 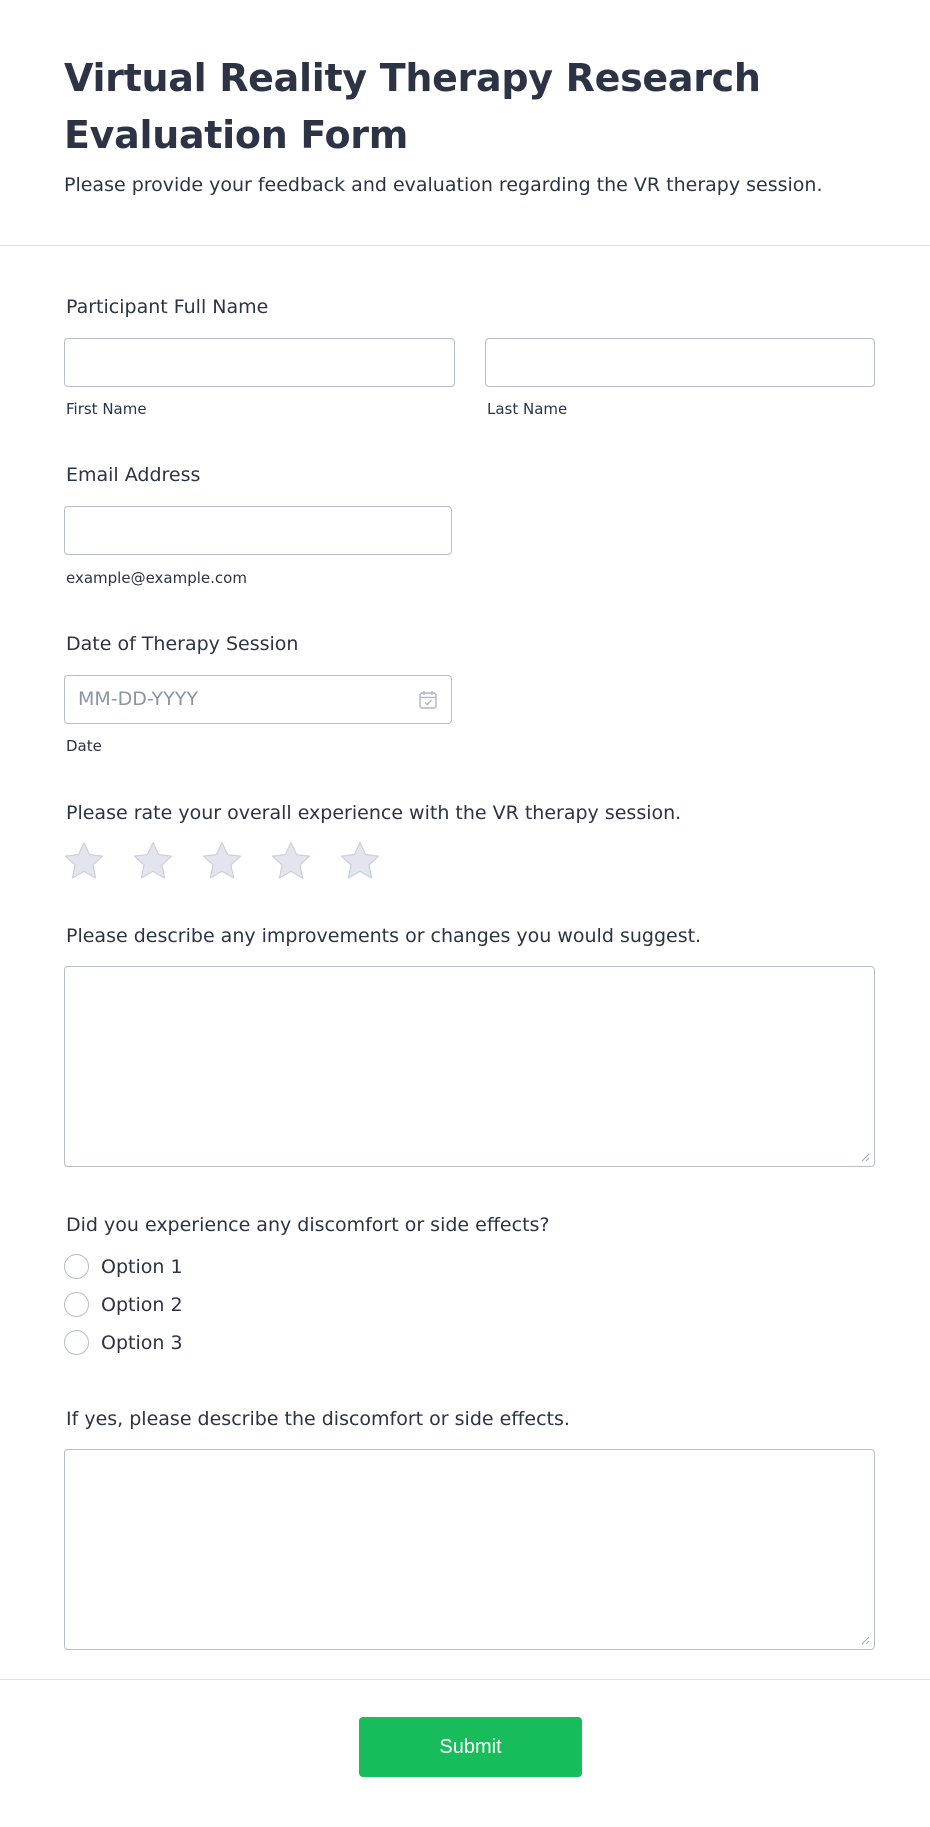 I want to click on date-placeholder: MM-DD-YYYY, so click(x=138, y=699).